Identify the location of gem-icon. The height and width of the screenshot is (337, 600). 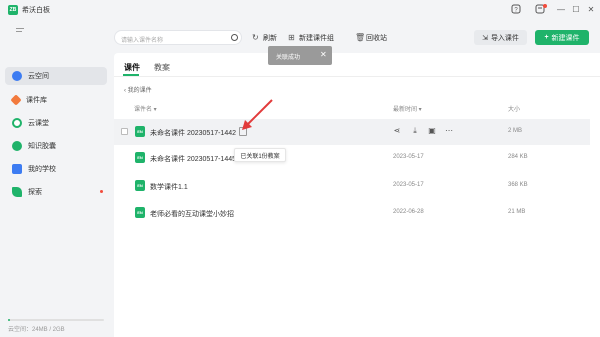
(16, 100).